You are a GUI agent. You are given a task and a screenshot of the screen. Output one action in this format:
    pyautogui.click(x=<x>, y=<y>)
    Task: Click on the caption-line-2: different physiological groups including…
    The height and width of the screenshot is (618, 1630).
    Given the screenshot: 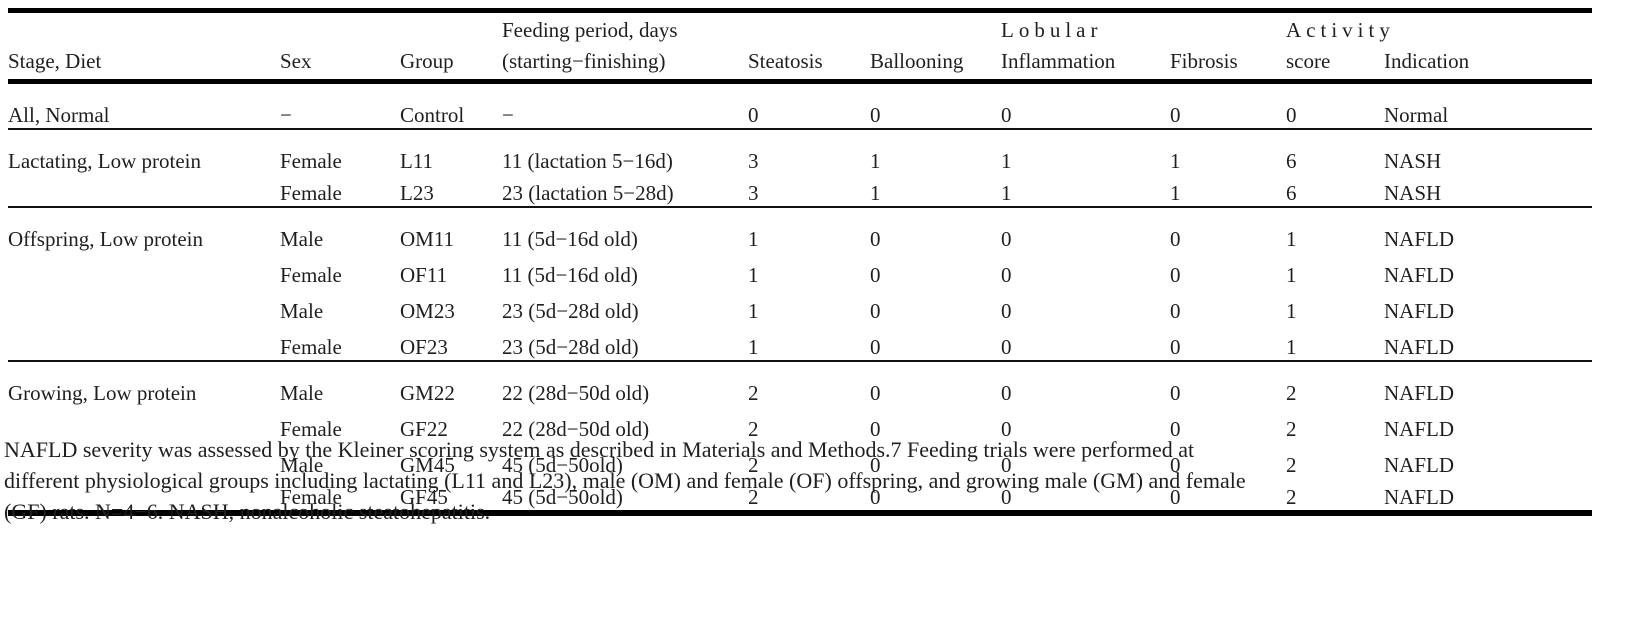 What is the action you would take?
    pyautogui.click(x=625, y=480)
    